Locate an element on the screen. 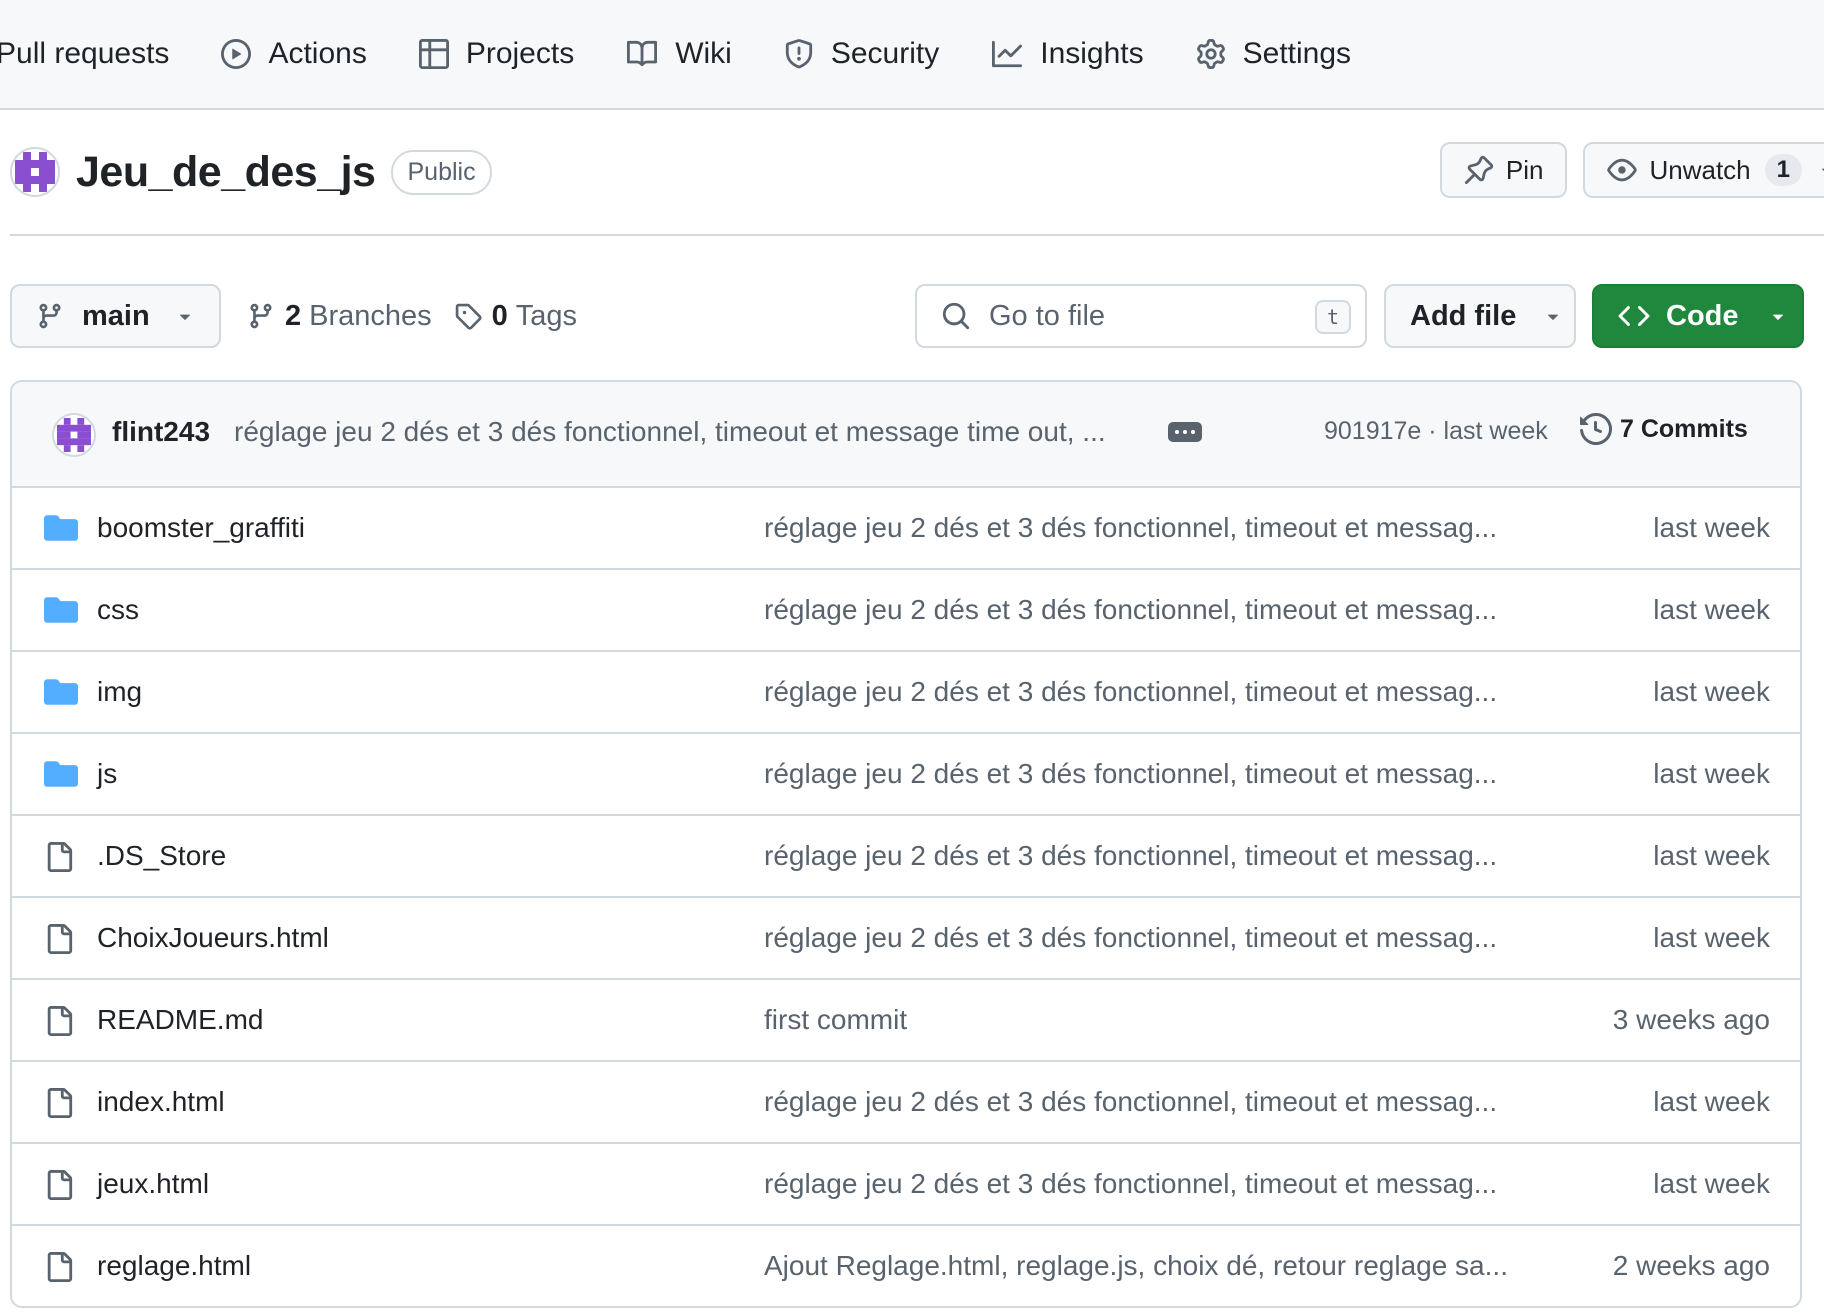 Image resolution: width=1824 pixels, height=1312 pixels. keyboard-shortcut: t is located at coordinates (1333, 317).